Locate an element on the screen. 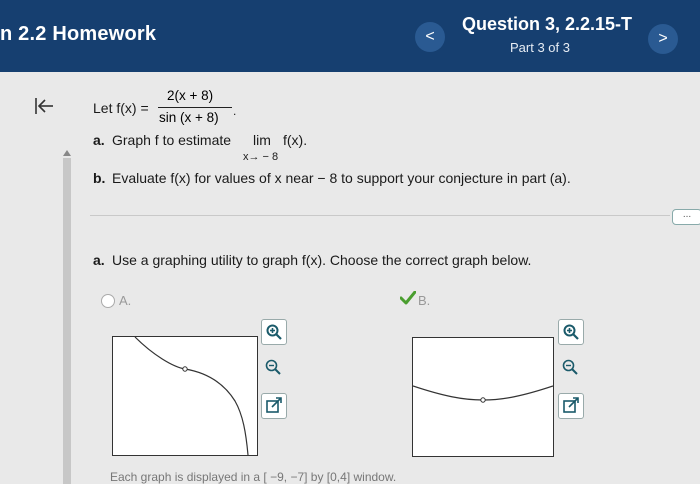  graph-a-open-external-button is located at coordinates (274, 406).